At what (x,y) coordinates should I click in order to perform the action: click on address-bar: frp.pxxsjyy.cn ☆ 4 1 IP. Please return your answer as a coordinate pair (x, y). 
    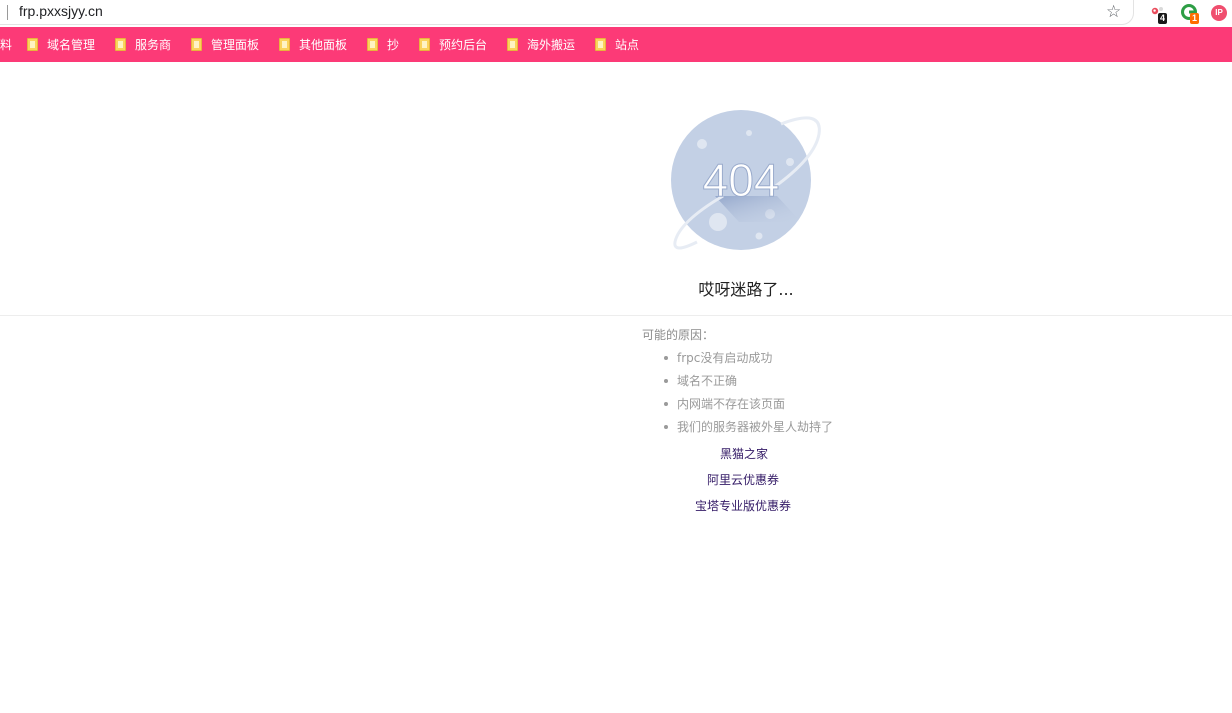
    Looking at the image, I should click on (616, 13).